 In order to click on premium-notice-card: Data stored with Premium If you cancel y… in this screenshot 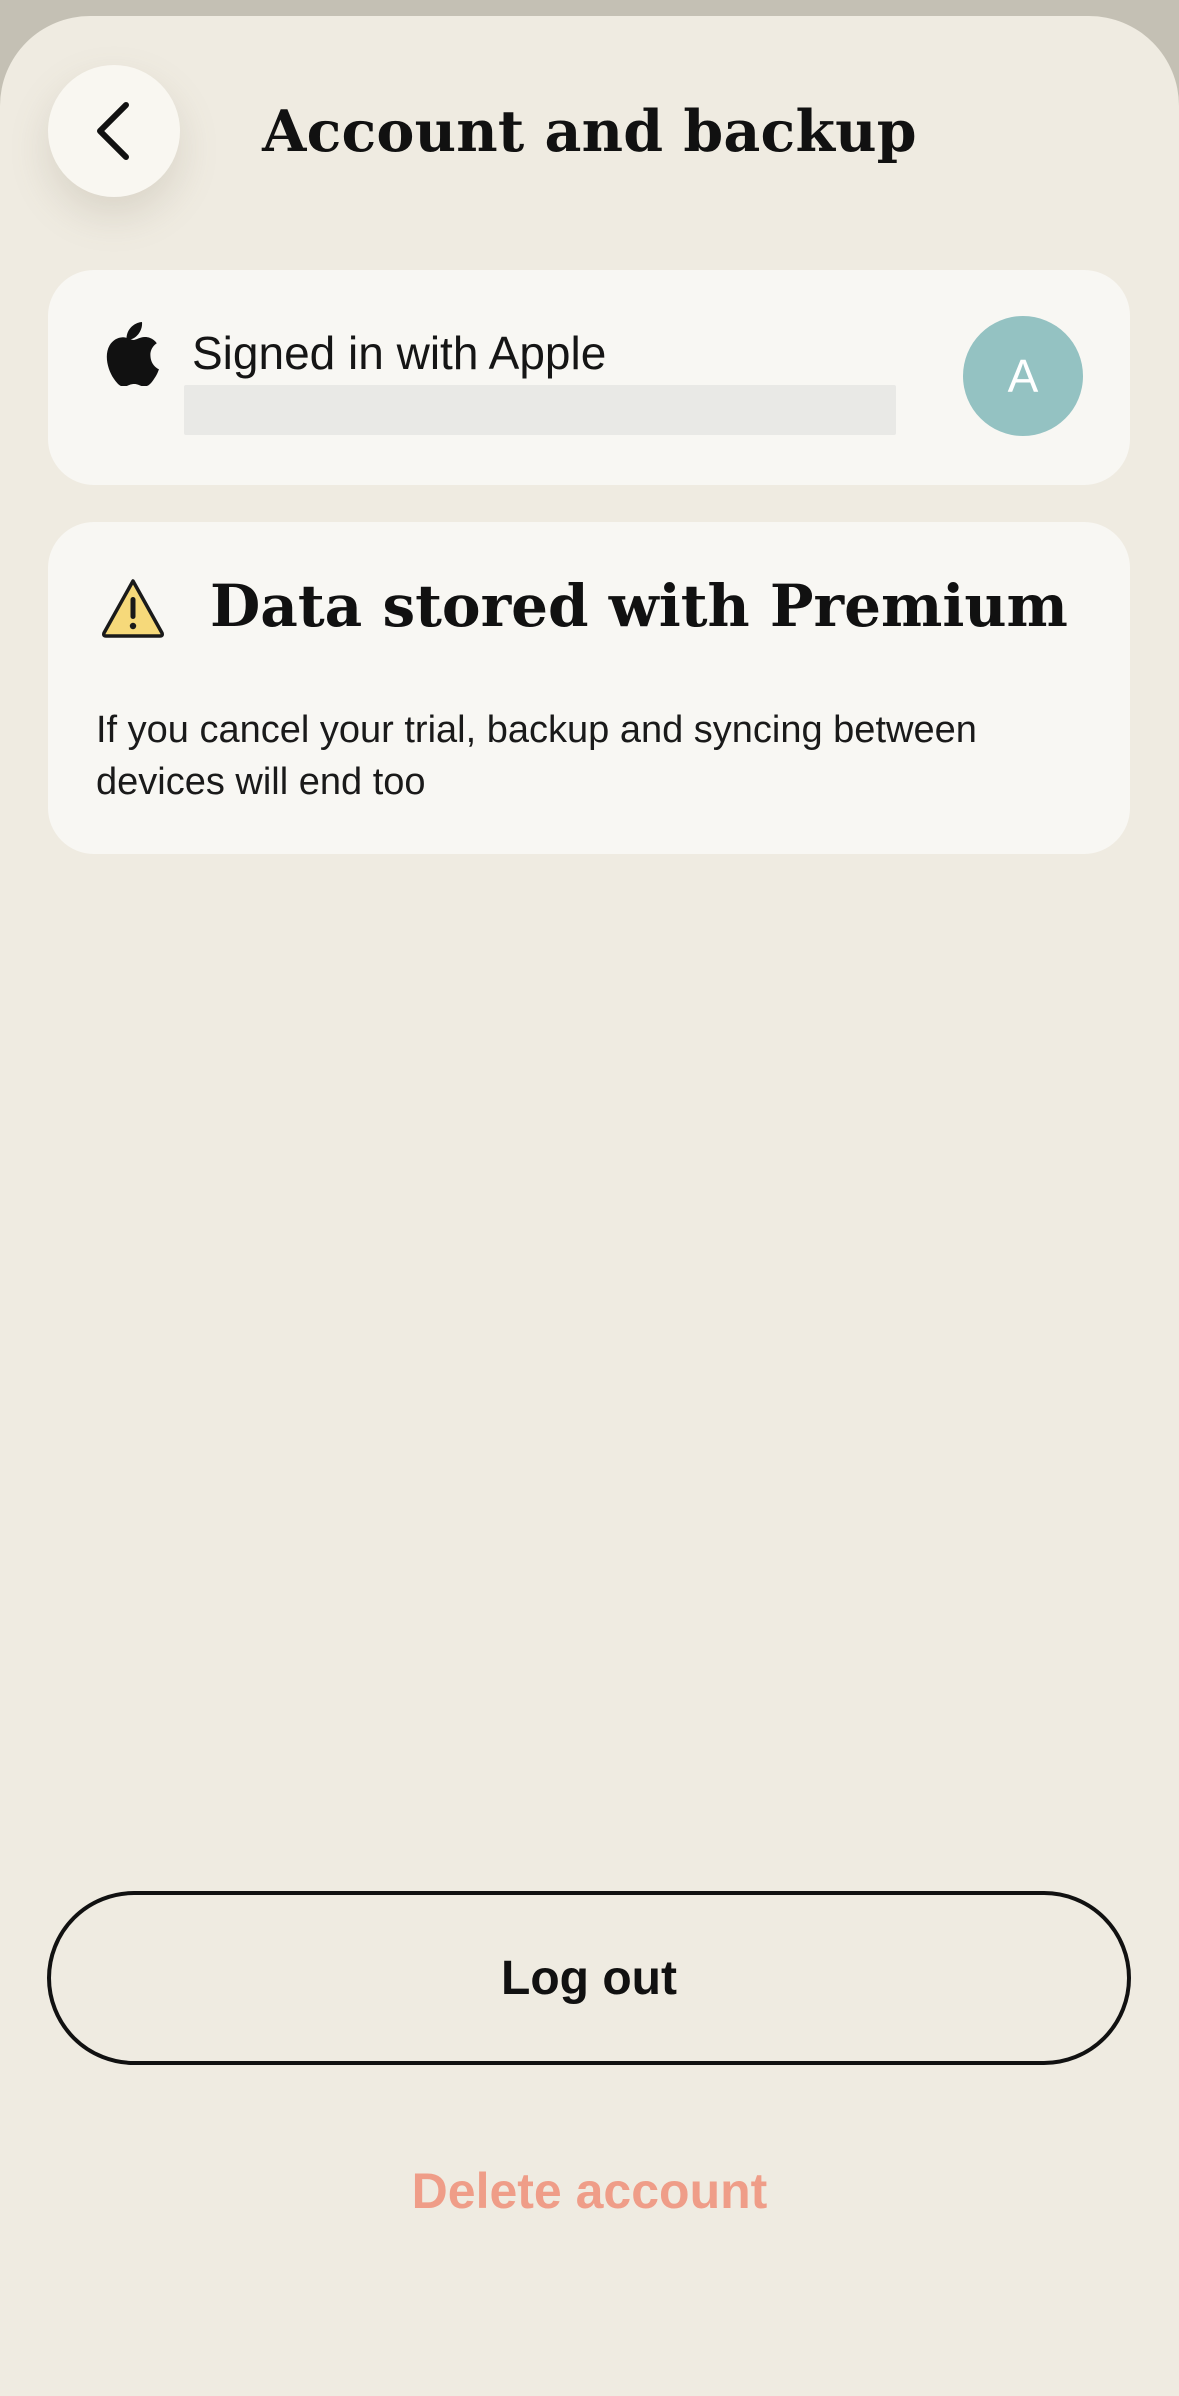, I will do `click(589, 688)`.